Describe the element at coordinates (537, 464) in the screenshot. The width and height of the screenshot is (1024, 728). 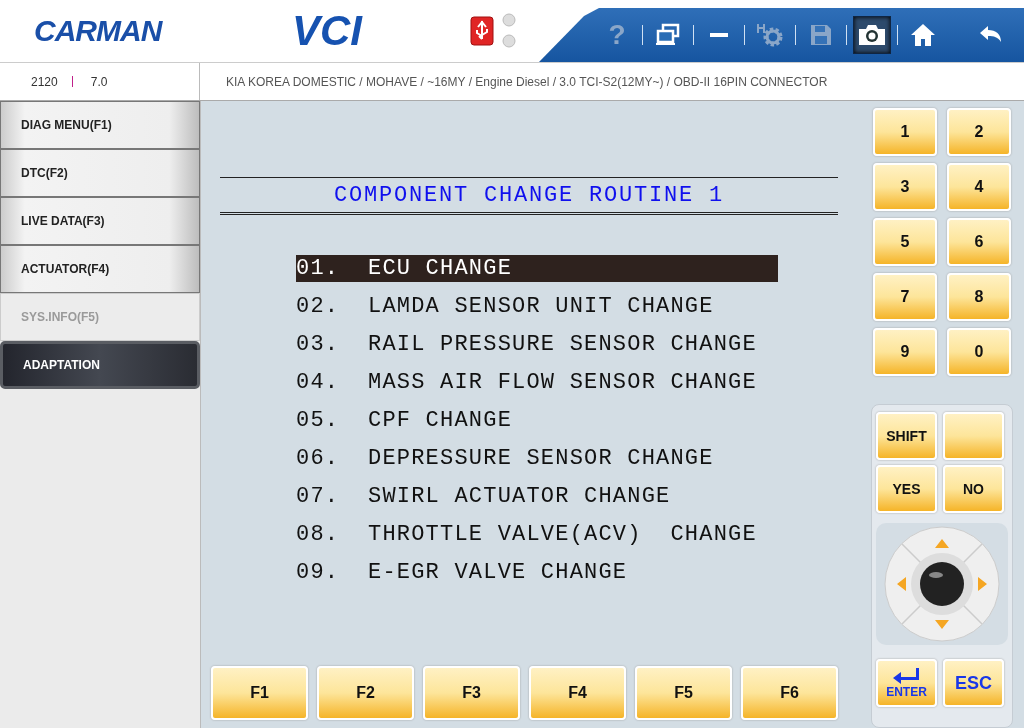
I see `menu-item: 06. DEPRESSURE SENSOR CHANGE` at that location.